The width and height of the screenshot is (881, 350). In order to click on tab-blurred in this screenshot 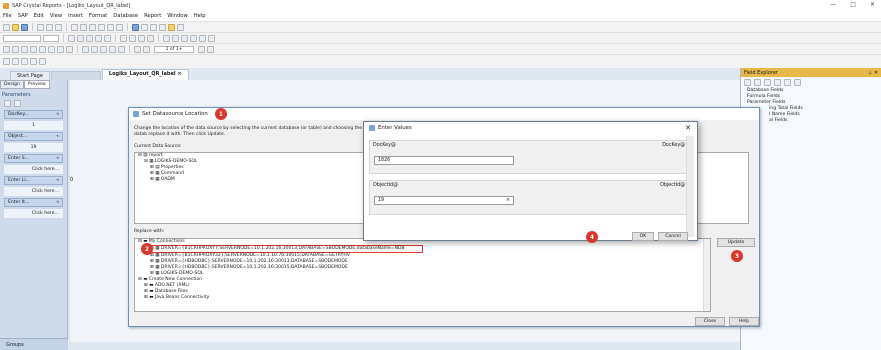, I will do `click(75, 75)`.